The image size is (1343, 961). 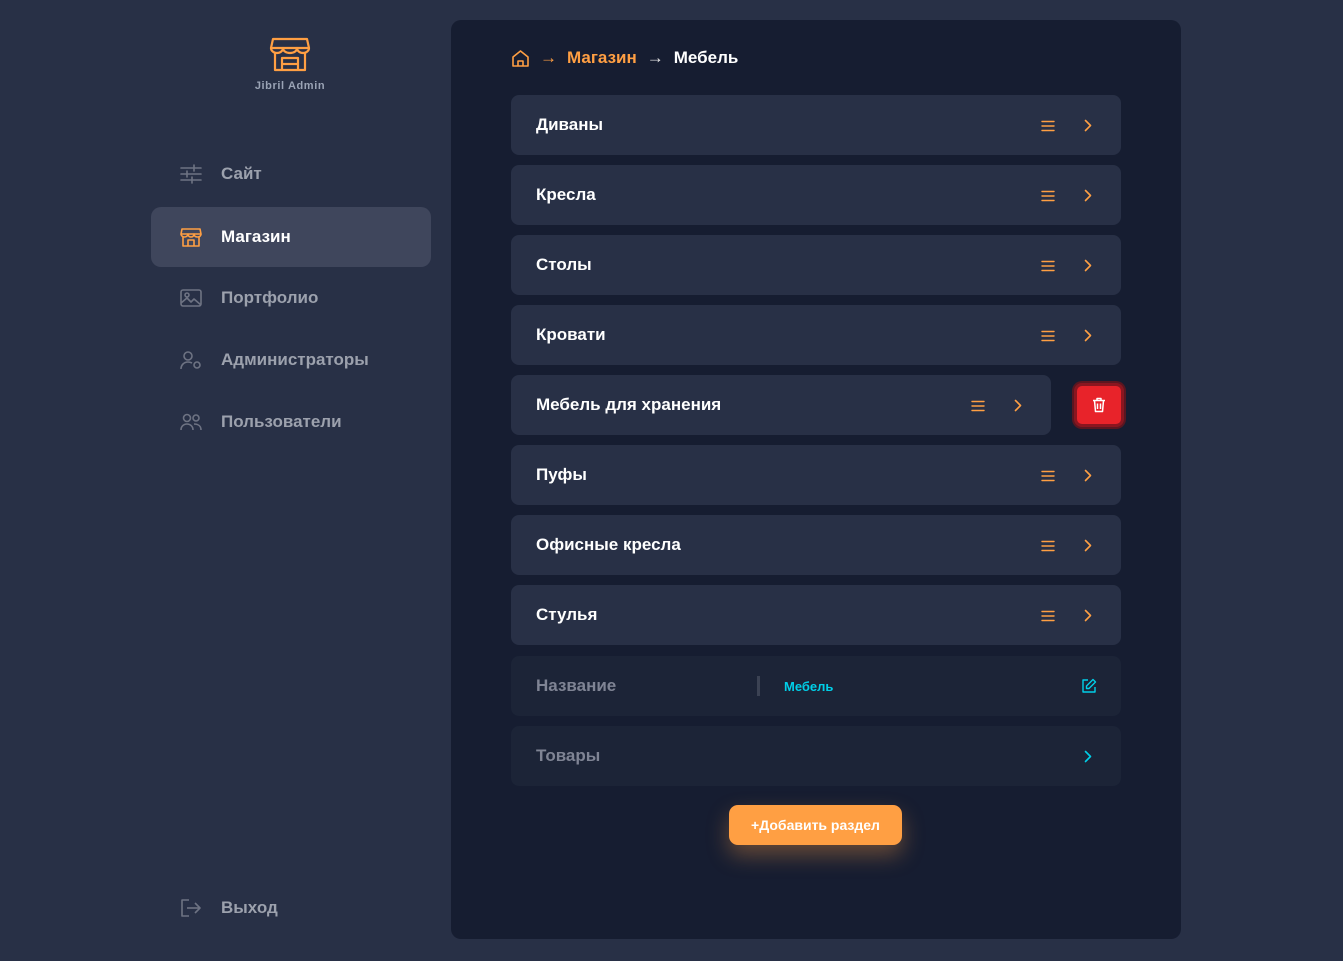 I want to click on divider, so click(x=758, y=686).